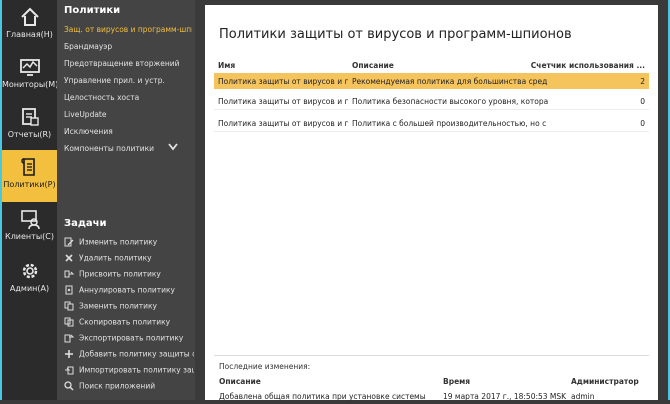 The image size is (670, 404). What do you see at coordinates (69, 386) in the screenshot?
I see `search-icon` at bounding box center [69, 386].